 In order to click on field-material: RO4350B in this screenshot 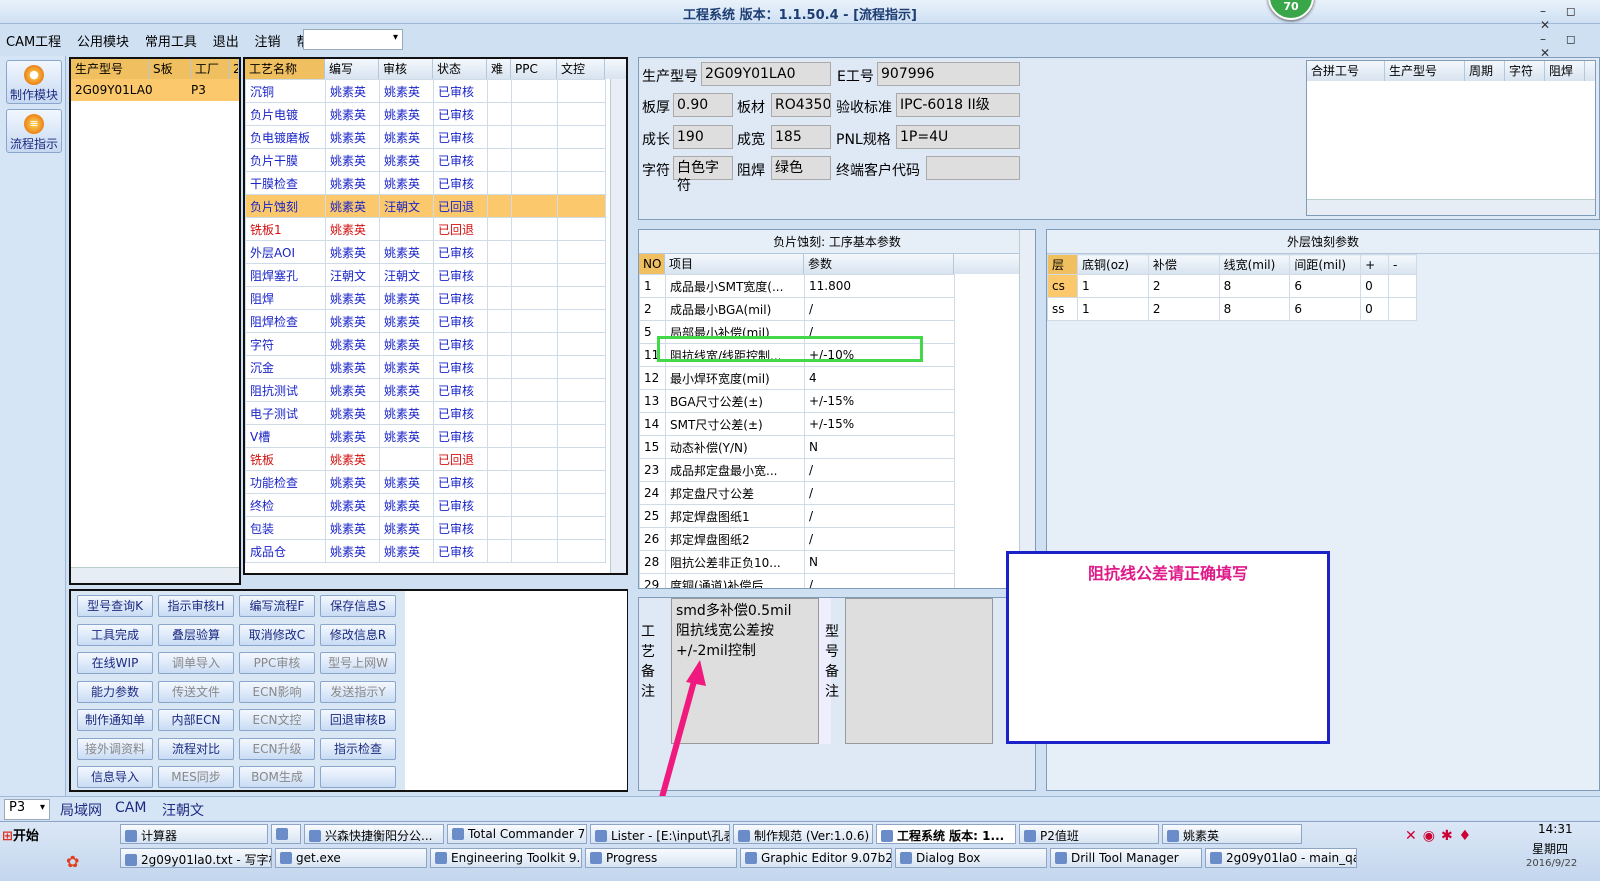, I will do `click(801, 105)`.